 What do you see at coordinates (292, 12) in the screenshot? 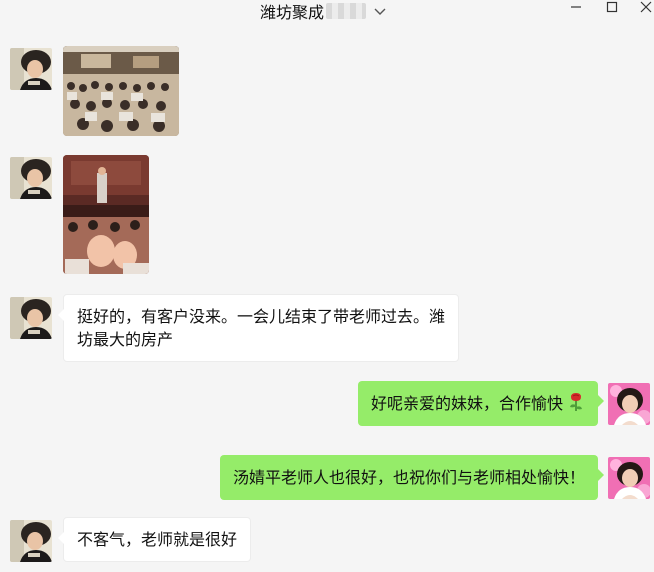
I see `chat-title: 潍坊聚成` at bounding box center [292, 12].